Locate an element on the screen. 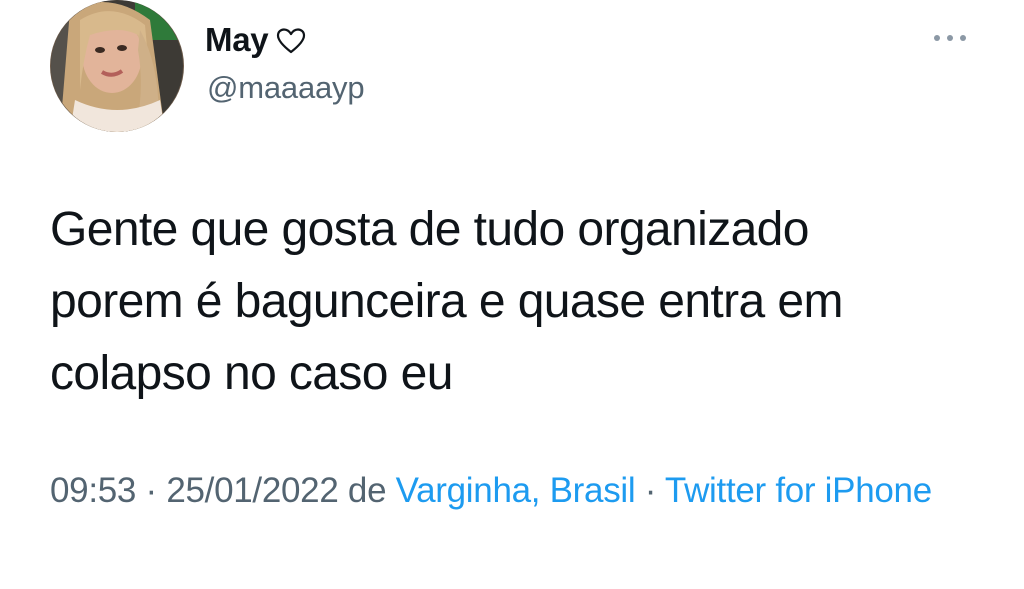 The image size is (1024, 589). location-link: Varginha, Brasil is located at coordinates (516, 490).